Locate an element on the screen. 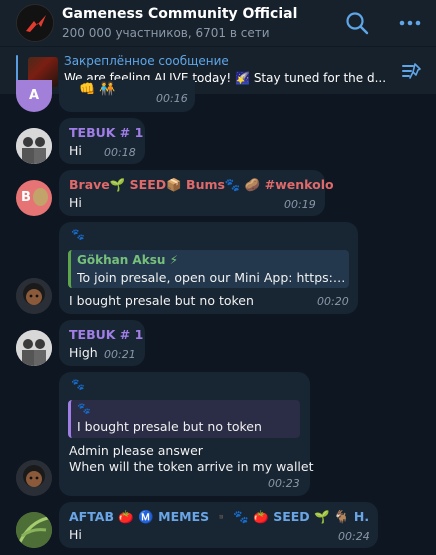 This screenshot has height=555, width=436. message-time: 00:23 is located at coordinates (284, 483).